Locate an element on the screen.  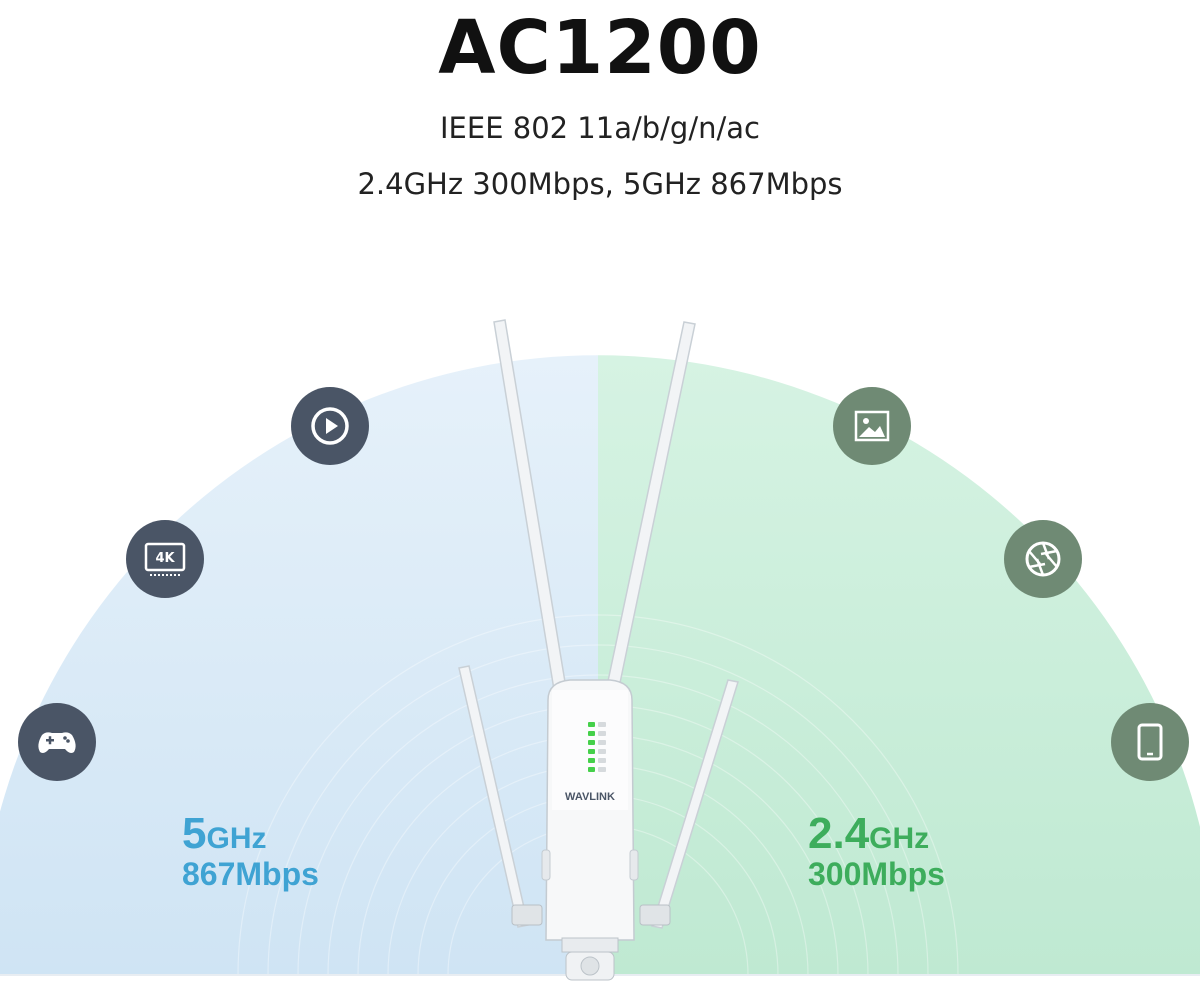
speed-line: 2.4GHz 300Mbps, 5GHz 867Mbps is located at coordinates (600, 184).